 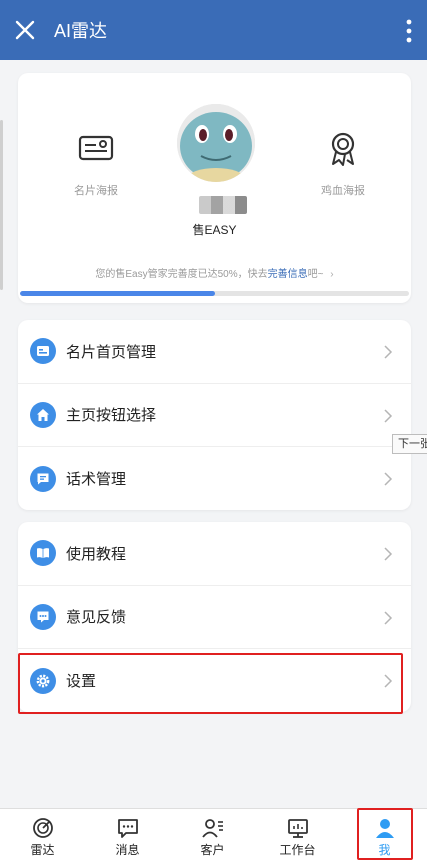 I want to click on menu-item-feedback: 意见反馈, so click(x=214, y=617).